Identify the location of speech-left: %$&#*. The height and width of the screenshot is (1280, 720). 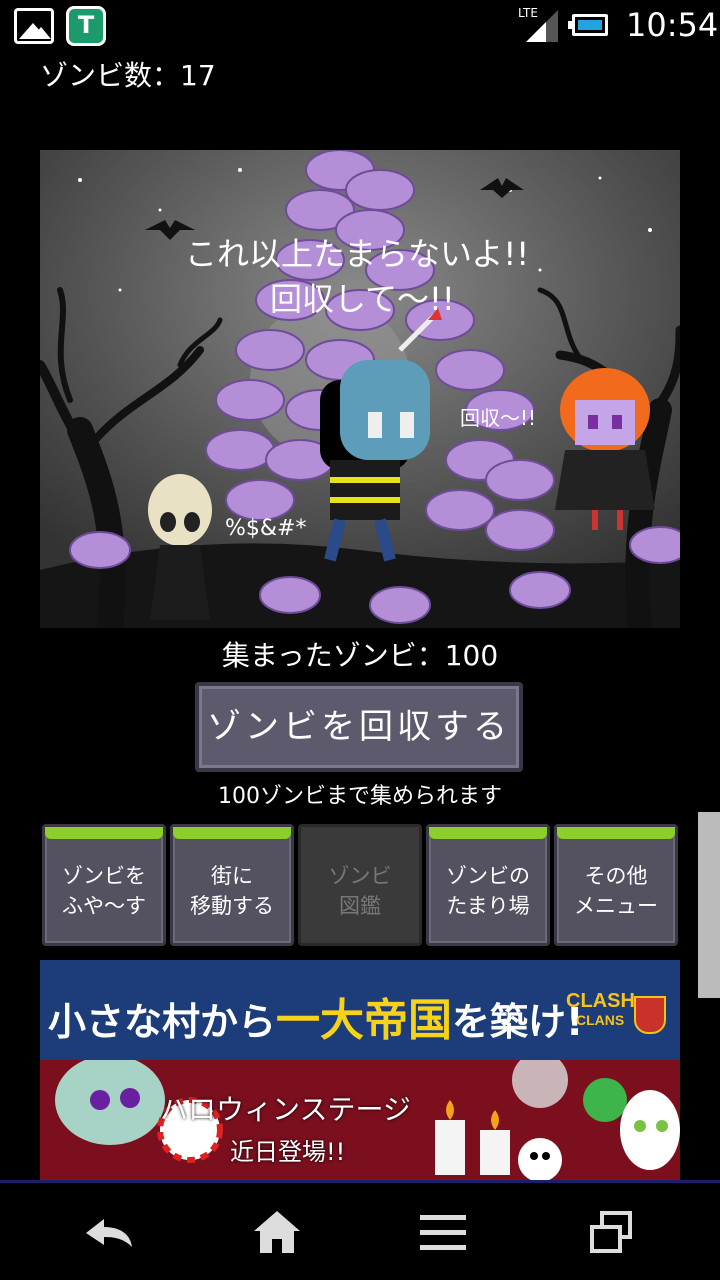
(266, 528).